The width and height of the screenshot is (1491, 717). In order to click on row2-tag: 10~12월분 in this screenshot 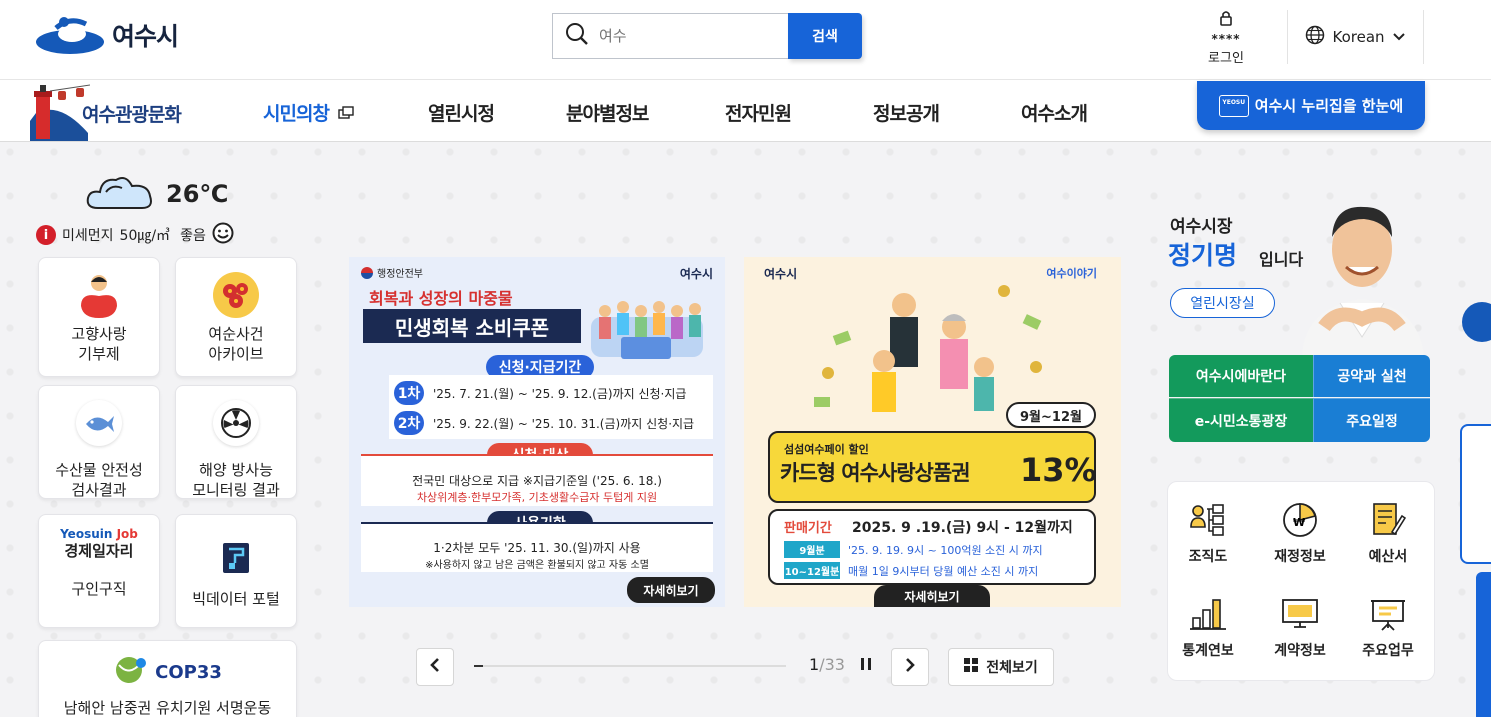, I will do `click(812, 570)`.